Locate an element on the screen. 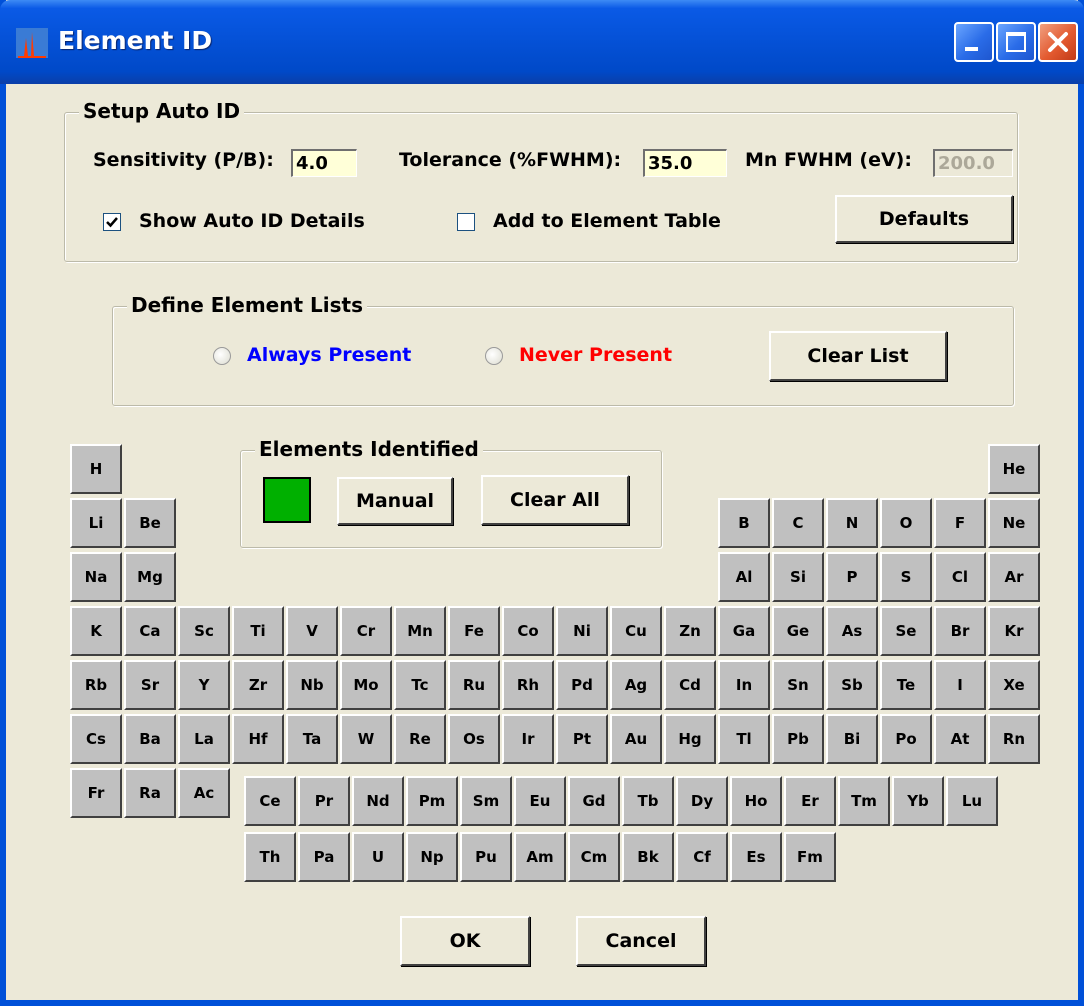 The height and width of the screenshot is (1006, 1084). element-button-nb: Nb is located at coordinates (312, 685).